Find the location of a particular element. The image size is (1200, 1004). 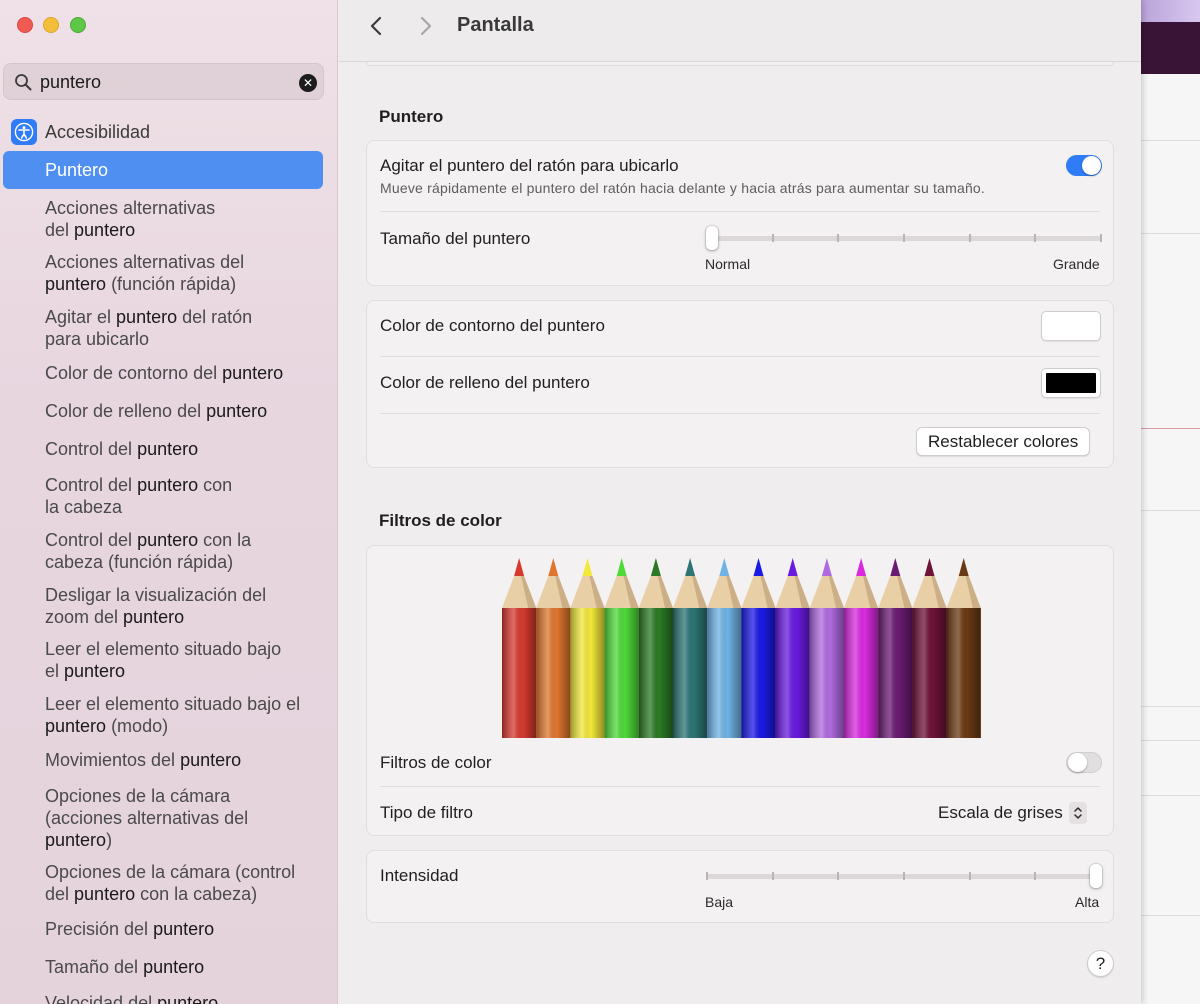

sidebar-result-item: Velocidad del puntero is located at coordinates (182, 998).